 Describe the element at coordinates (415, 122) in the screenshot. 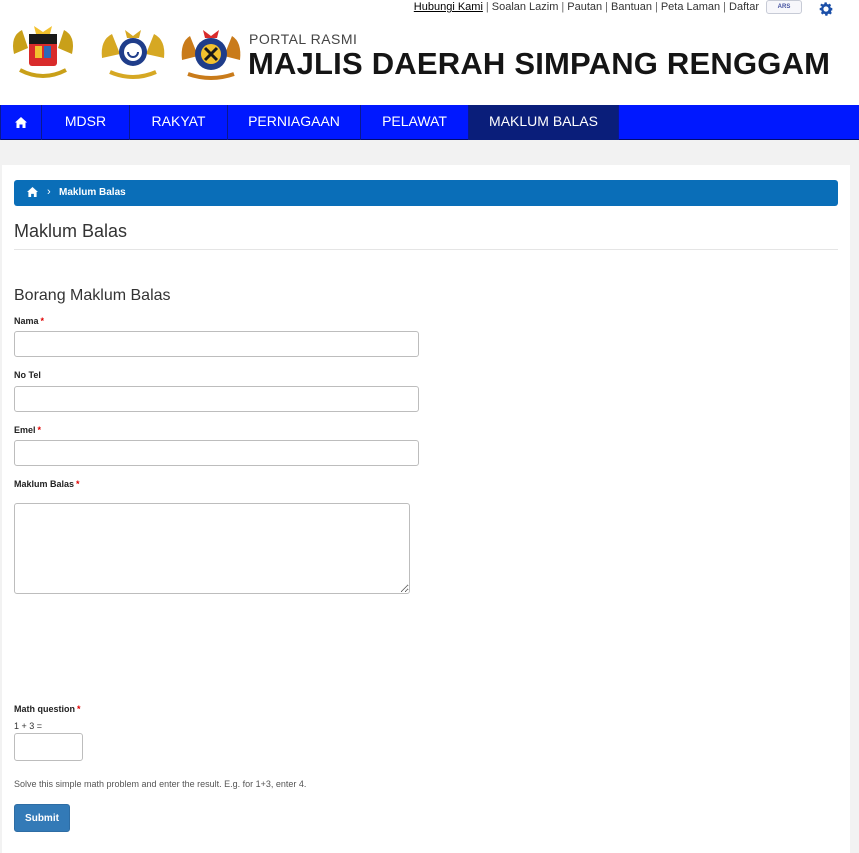

I see `nav-item-pelawat: PELAWAT` at that location.